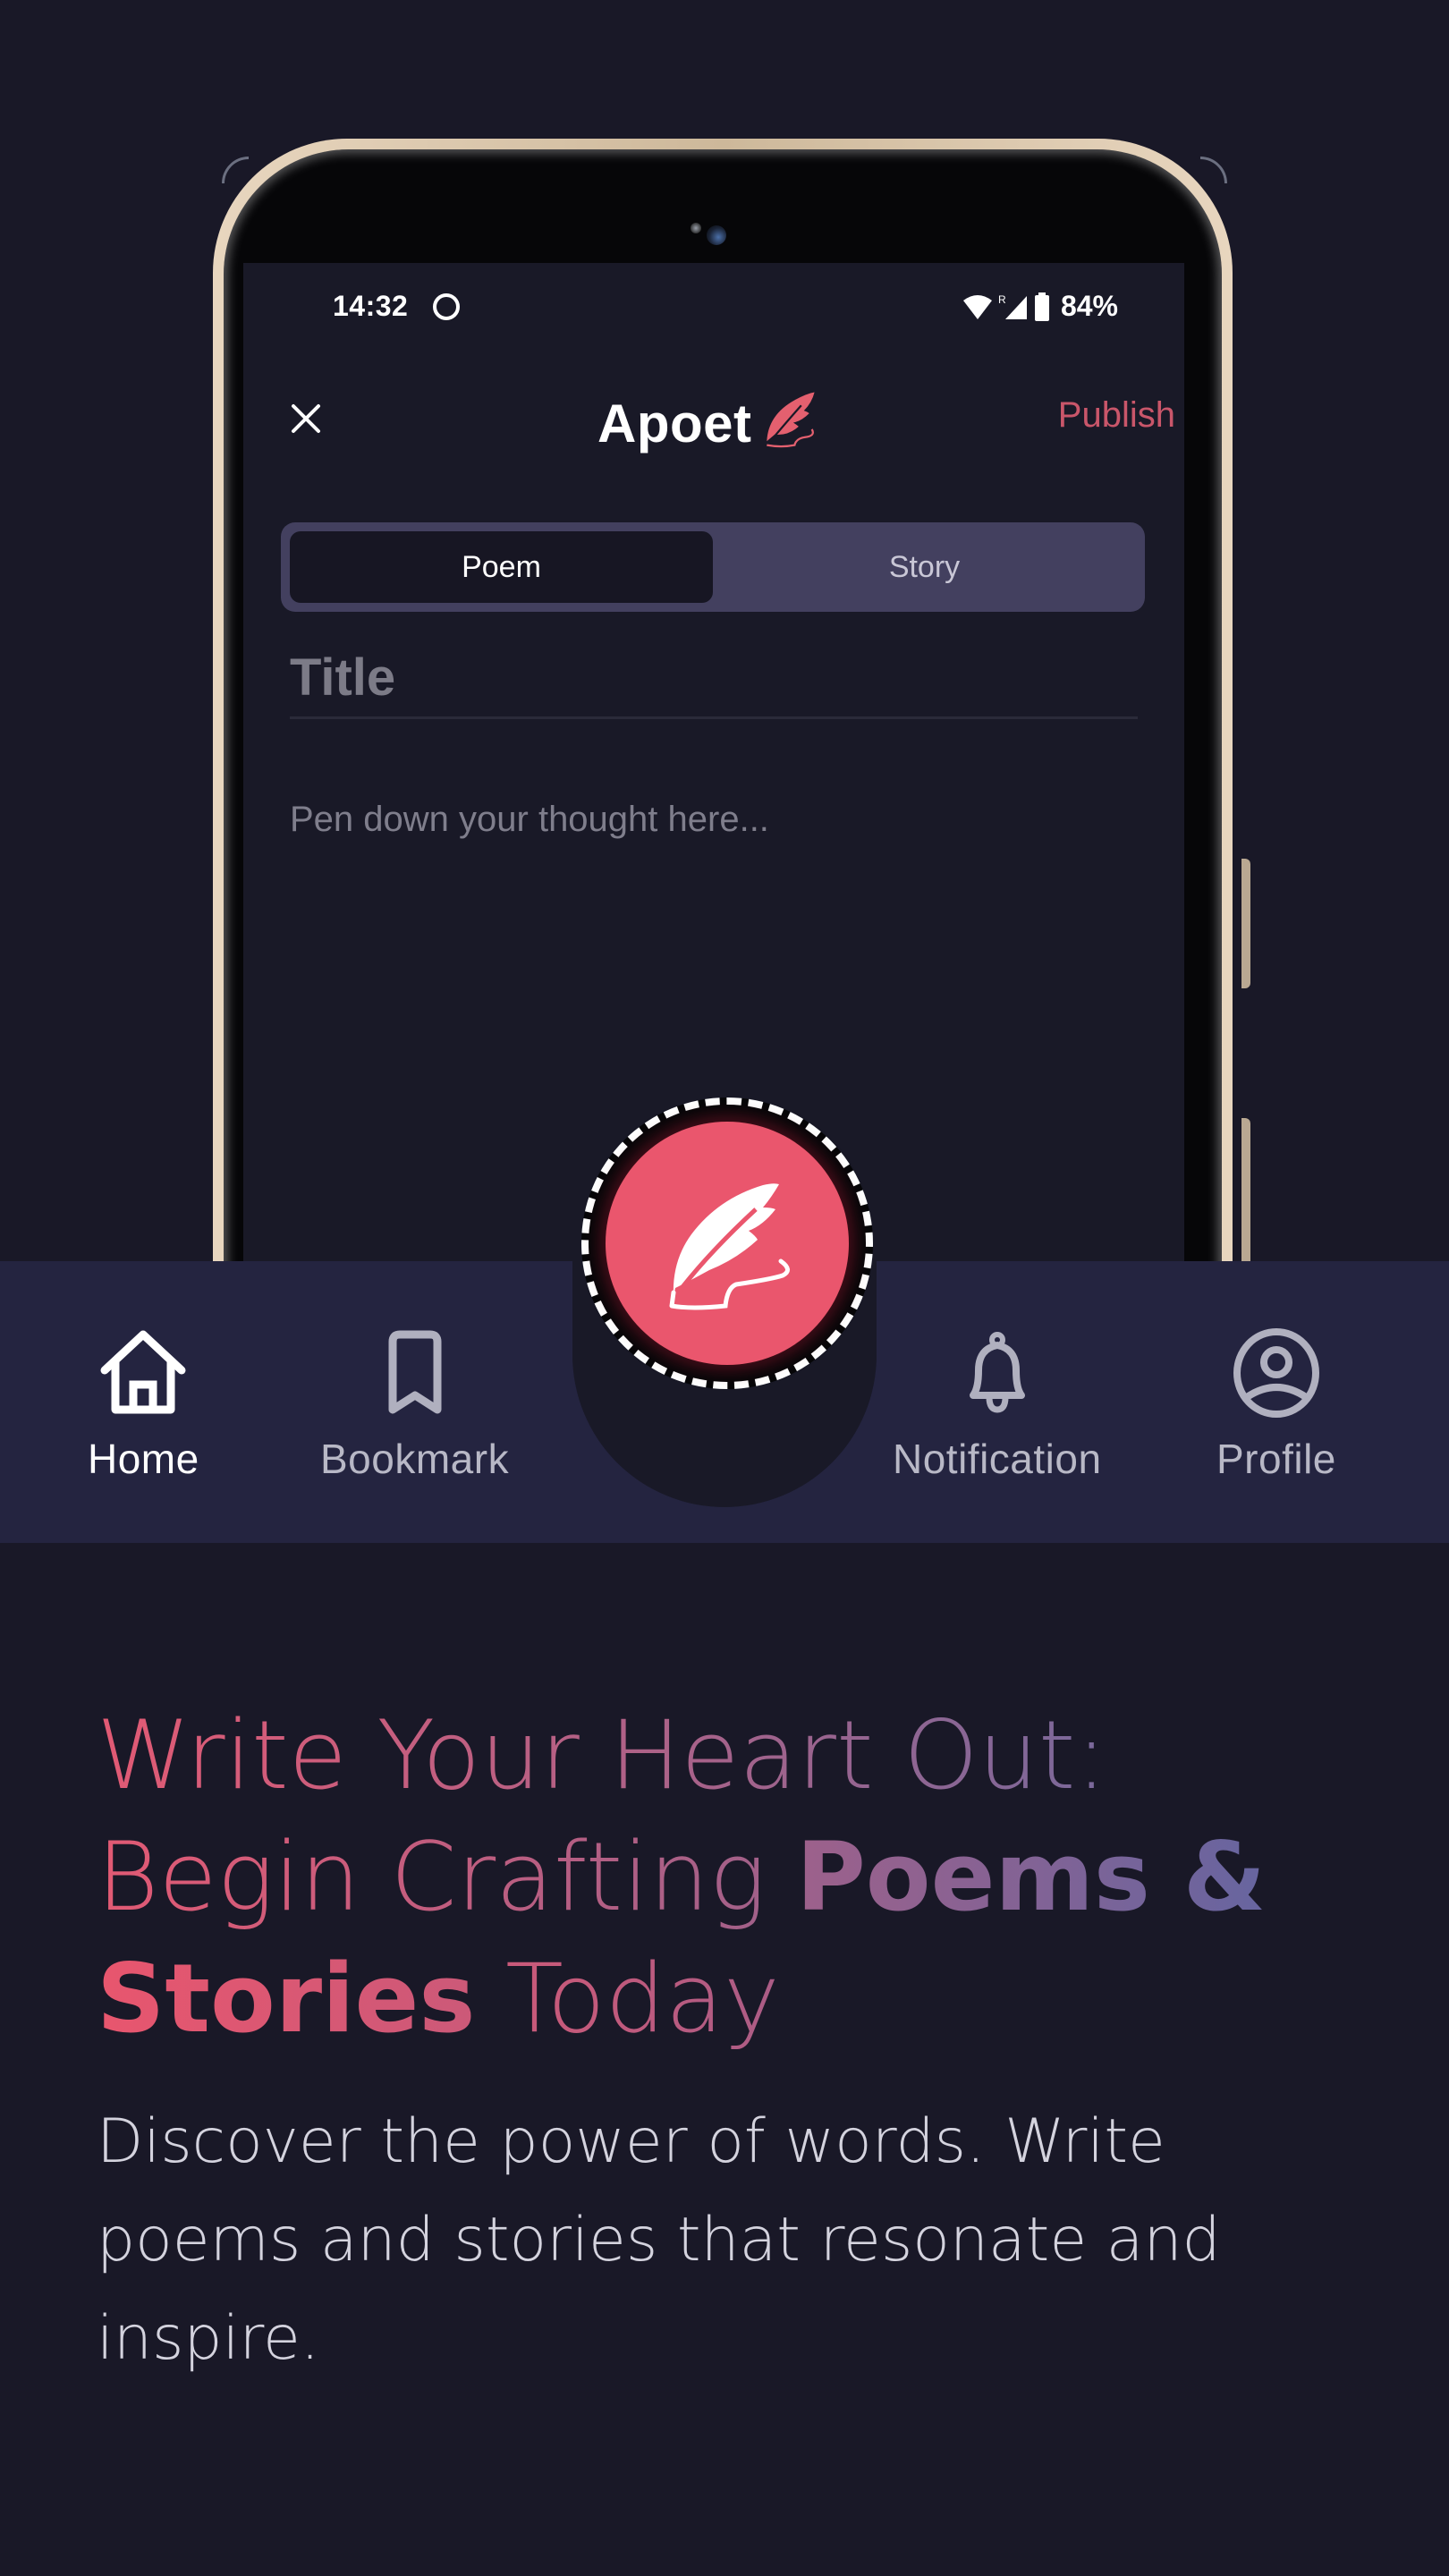 Image resolution: width=1449 pixels, height=2576 pixels. I want to click on close-icon, so click(306, 418).